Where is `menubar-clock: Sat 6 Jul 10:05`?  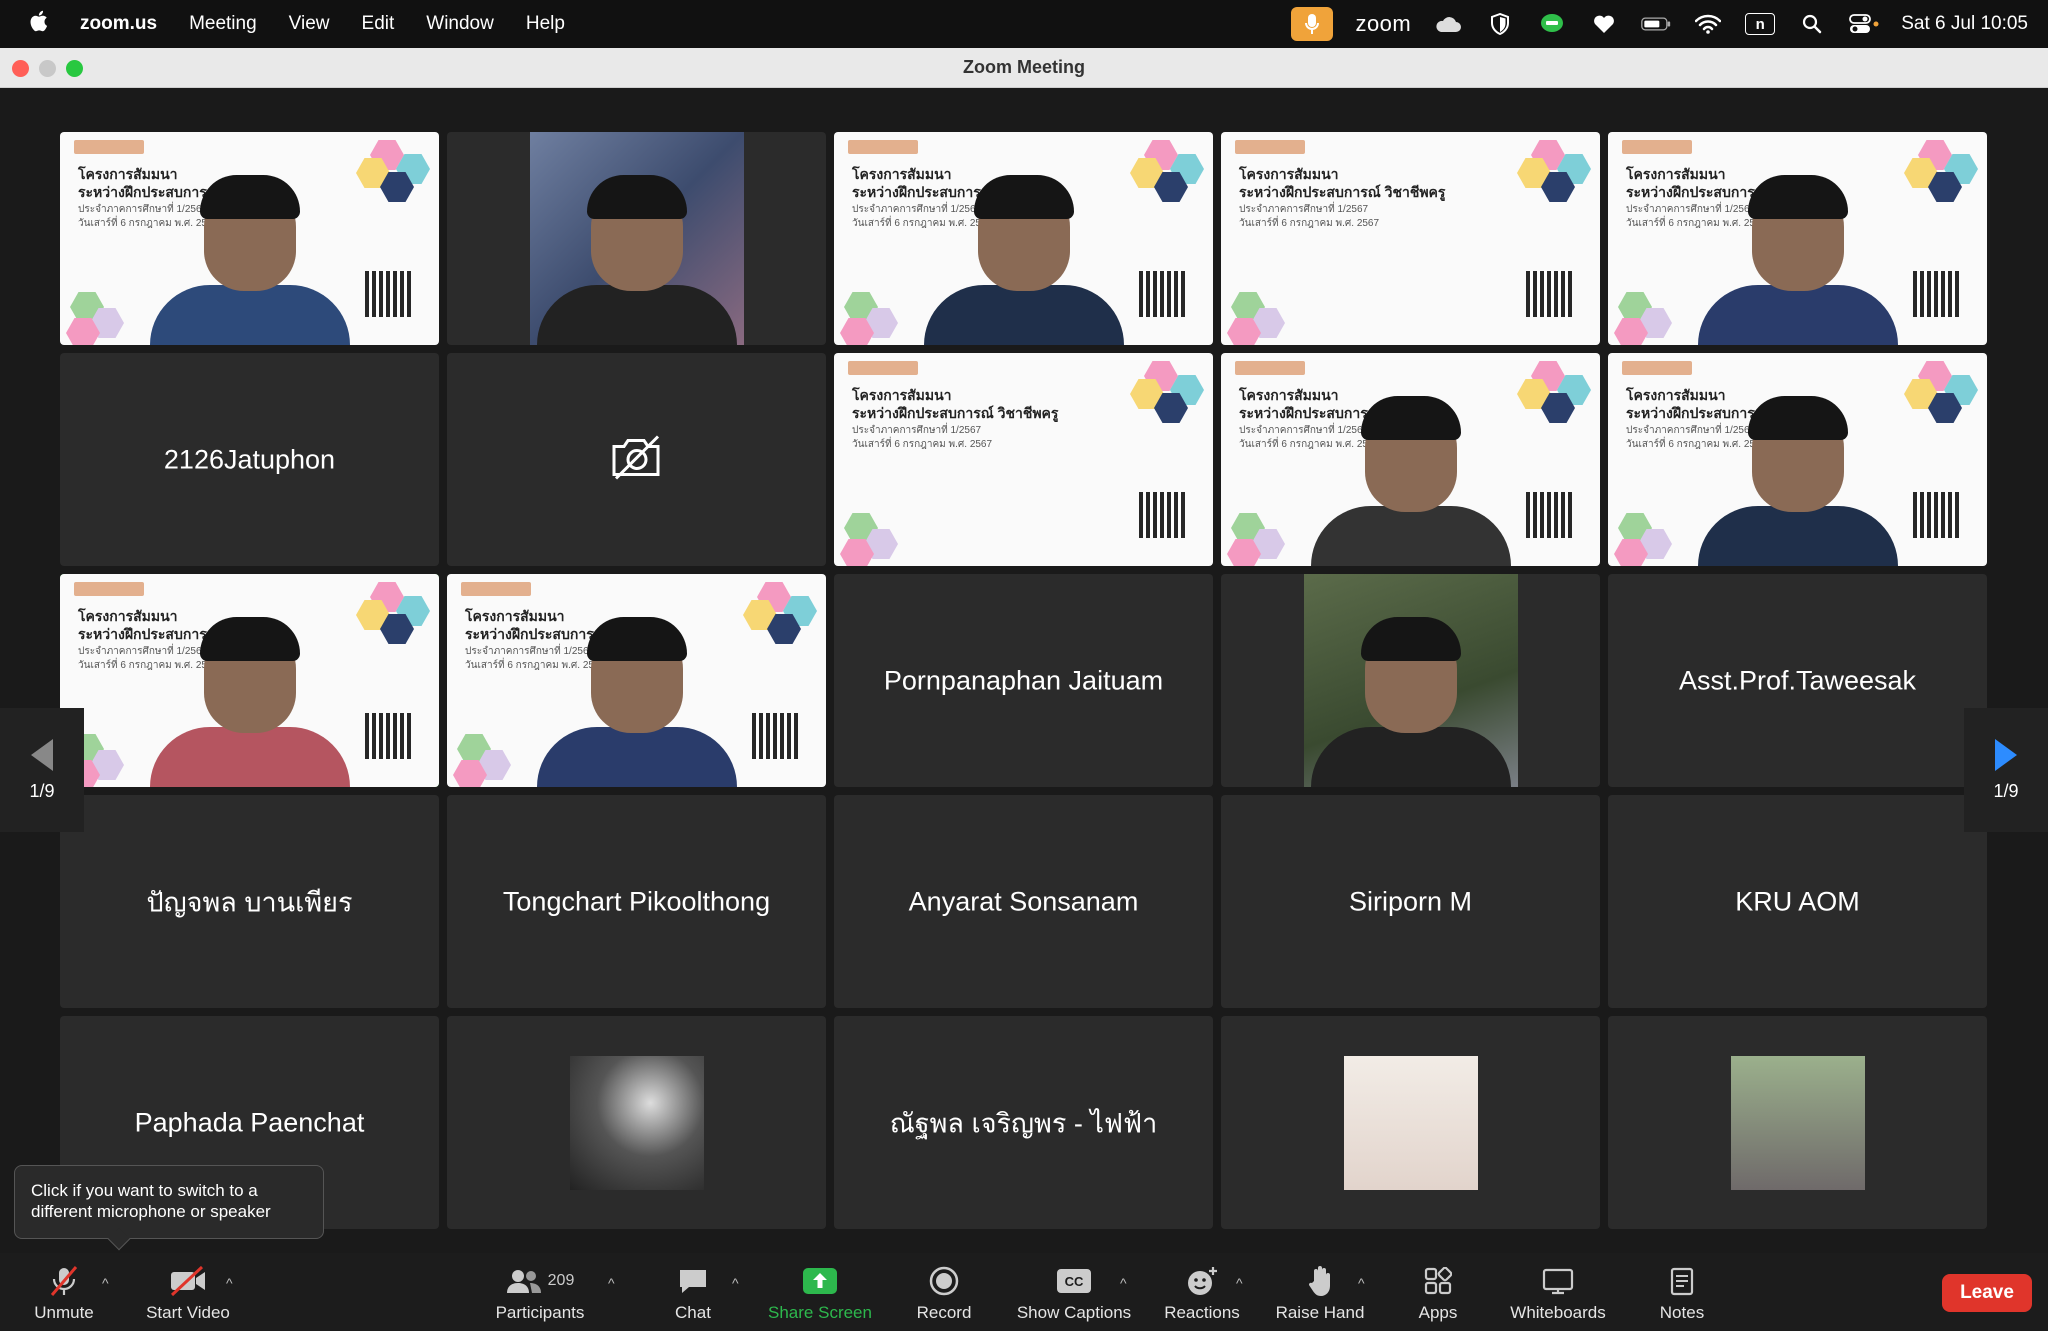 menubar-clock: Sat 6 Jul 10:05 is located at coordinates (1964, 24).